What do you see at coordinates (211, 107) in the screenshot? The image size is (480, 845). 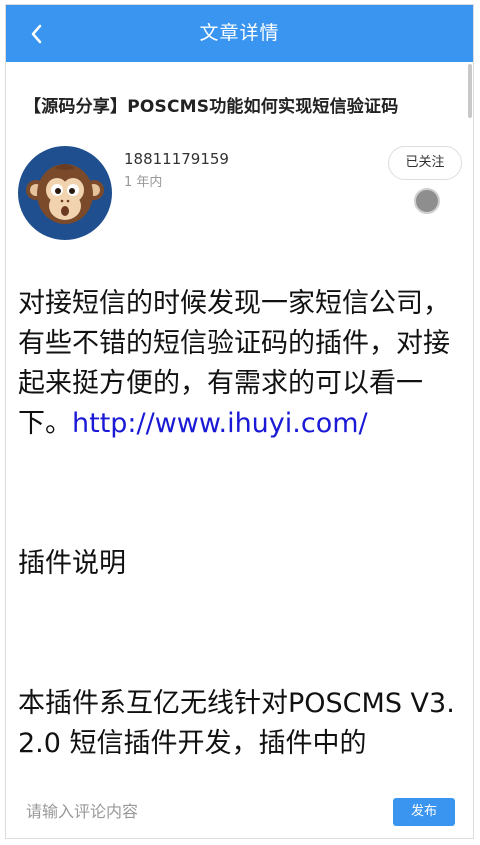 I see `article-title: 【源码分享】POSCMS功能如何实现短信验证码` at bounding box center [211, 107].